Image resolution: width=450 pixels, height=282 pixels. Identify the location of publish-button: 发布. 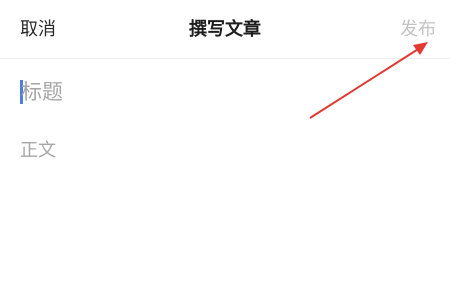
(418, 30).